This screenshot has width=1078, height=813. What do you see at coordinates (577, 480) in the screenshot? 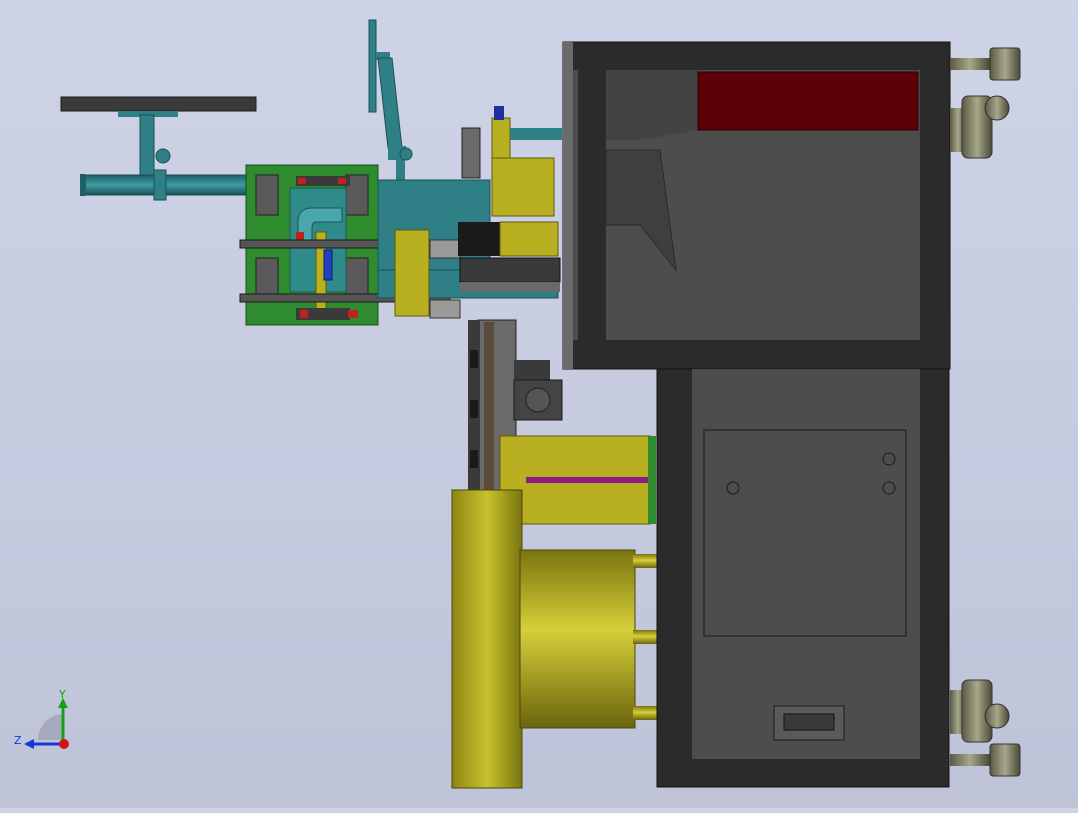
I see `olive-feeder-box` at bounding box center [577, 480].